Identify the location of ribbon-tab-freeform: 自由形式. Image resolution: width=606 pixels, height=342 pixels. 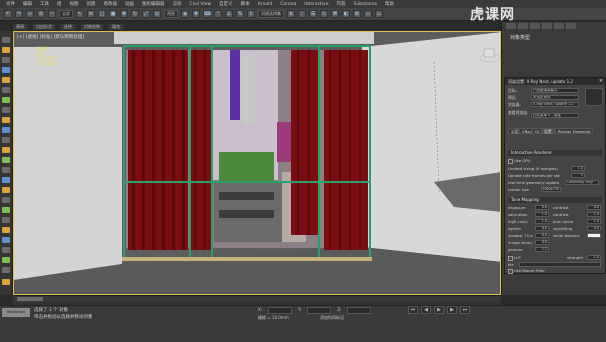
(44, 26).